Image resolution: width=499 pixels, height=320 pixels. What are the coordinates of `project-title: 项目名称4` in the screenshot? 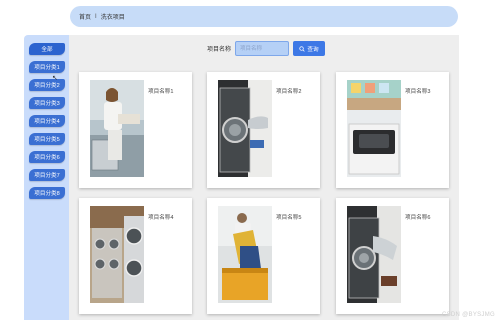 It's located at (161, 218).